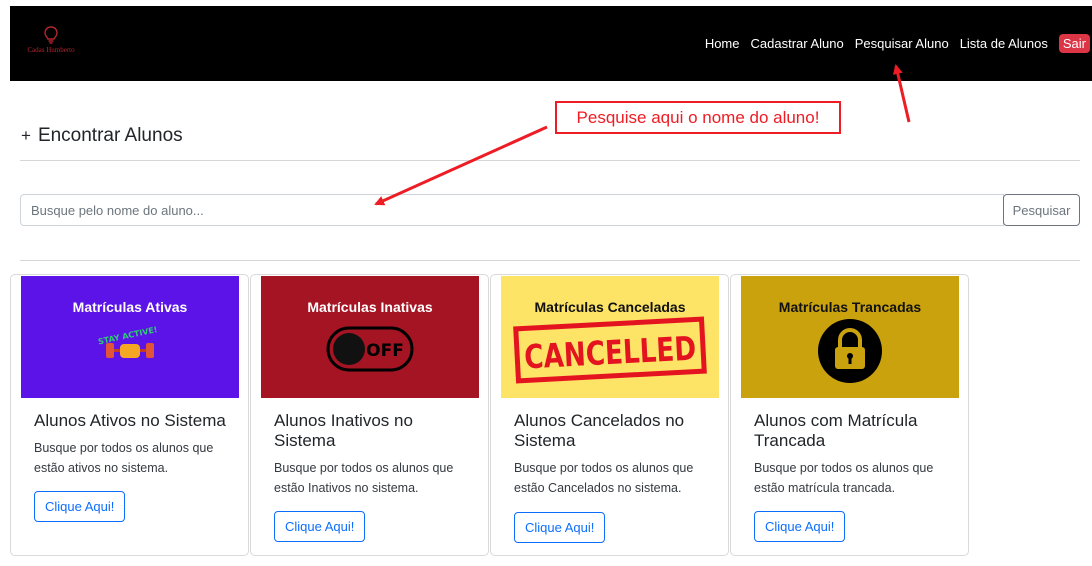 This screenshot has width=1092, height=566. I want to click on cancelled-stamp-icon: CANCELLED, so click(610, 350).